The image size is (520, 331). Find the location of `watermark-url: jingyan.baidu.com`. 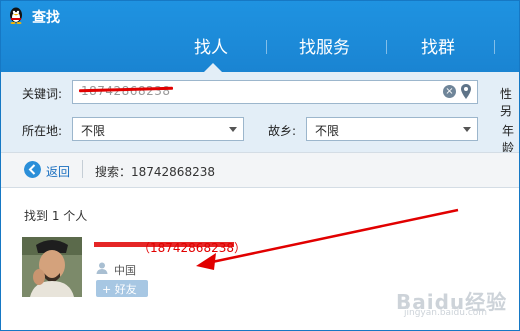

watermark-url: jingyan.baidu.com is located at coordinates (446, 313).